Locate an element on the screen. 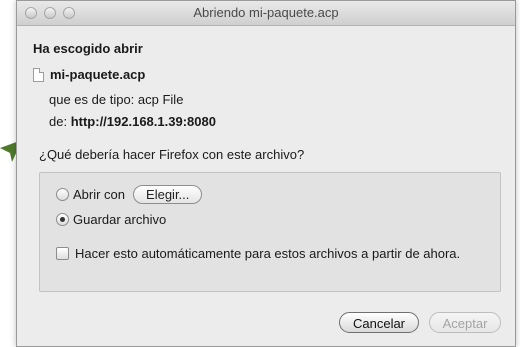 The height and width of the screenshot is (347, 520). save-file-label: Guardar archivo is located at coordinates (119, 219).